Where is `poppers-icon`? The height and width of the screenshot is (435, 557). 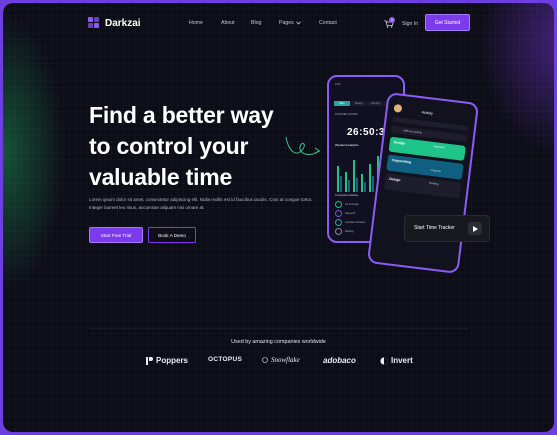
poppers-icon is located at coordinates (149, 360).